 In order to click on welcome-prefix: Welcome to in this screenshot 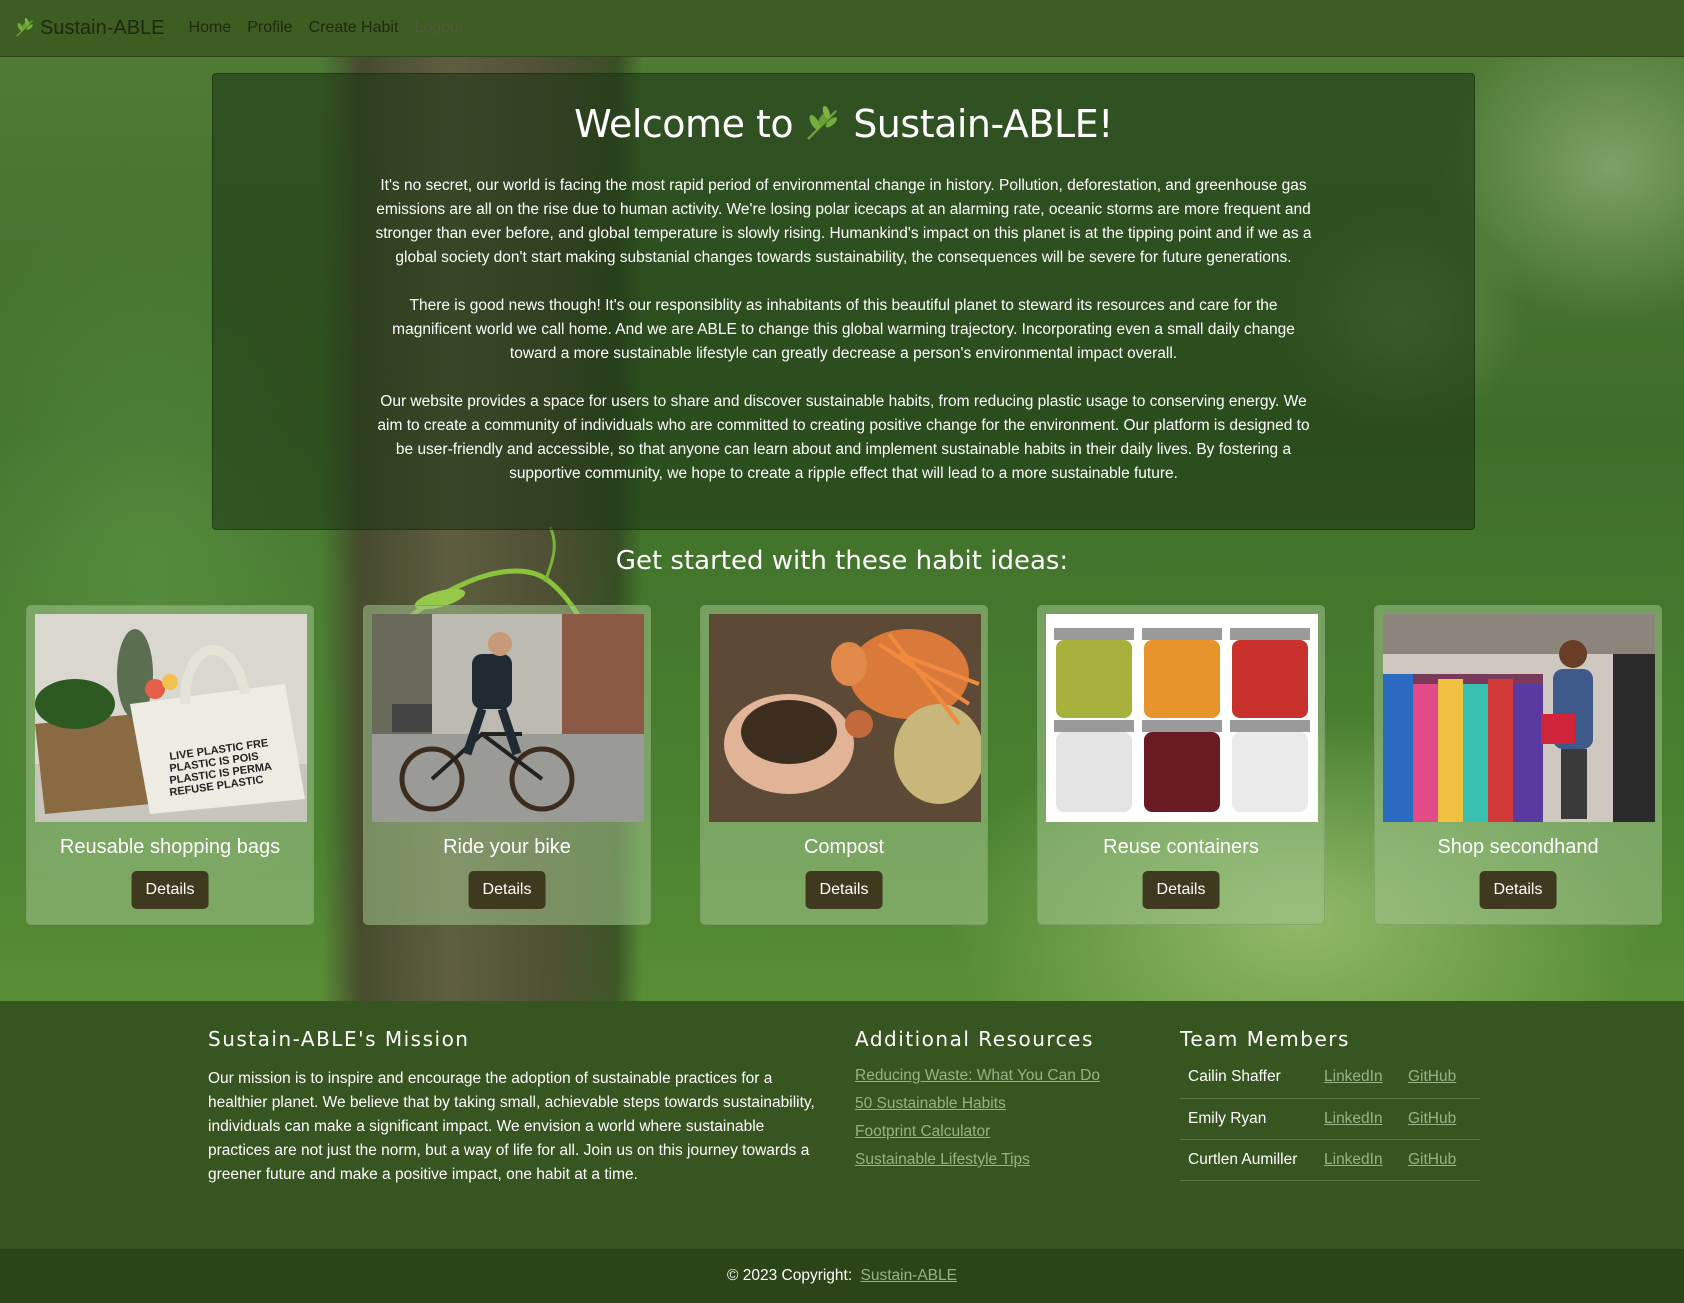, I will do `click(684, 124)`.